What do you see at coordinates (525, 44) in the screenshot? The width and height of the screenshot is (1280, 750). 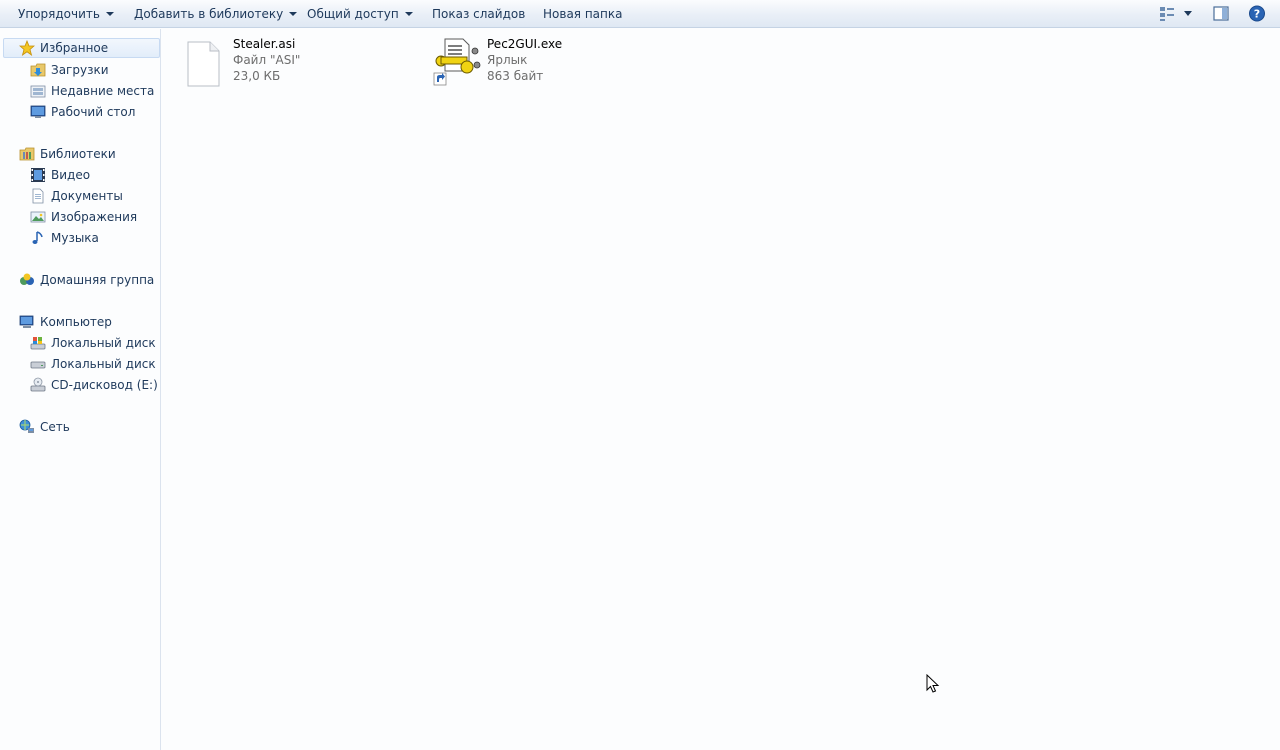 I see `file-name: Pec2GUI.exe` at bounding box center [525, 44].